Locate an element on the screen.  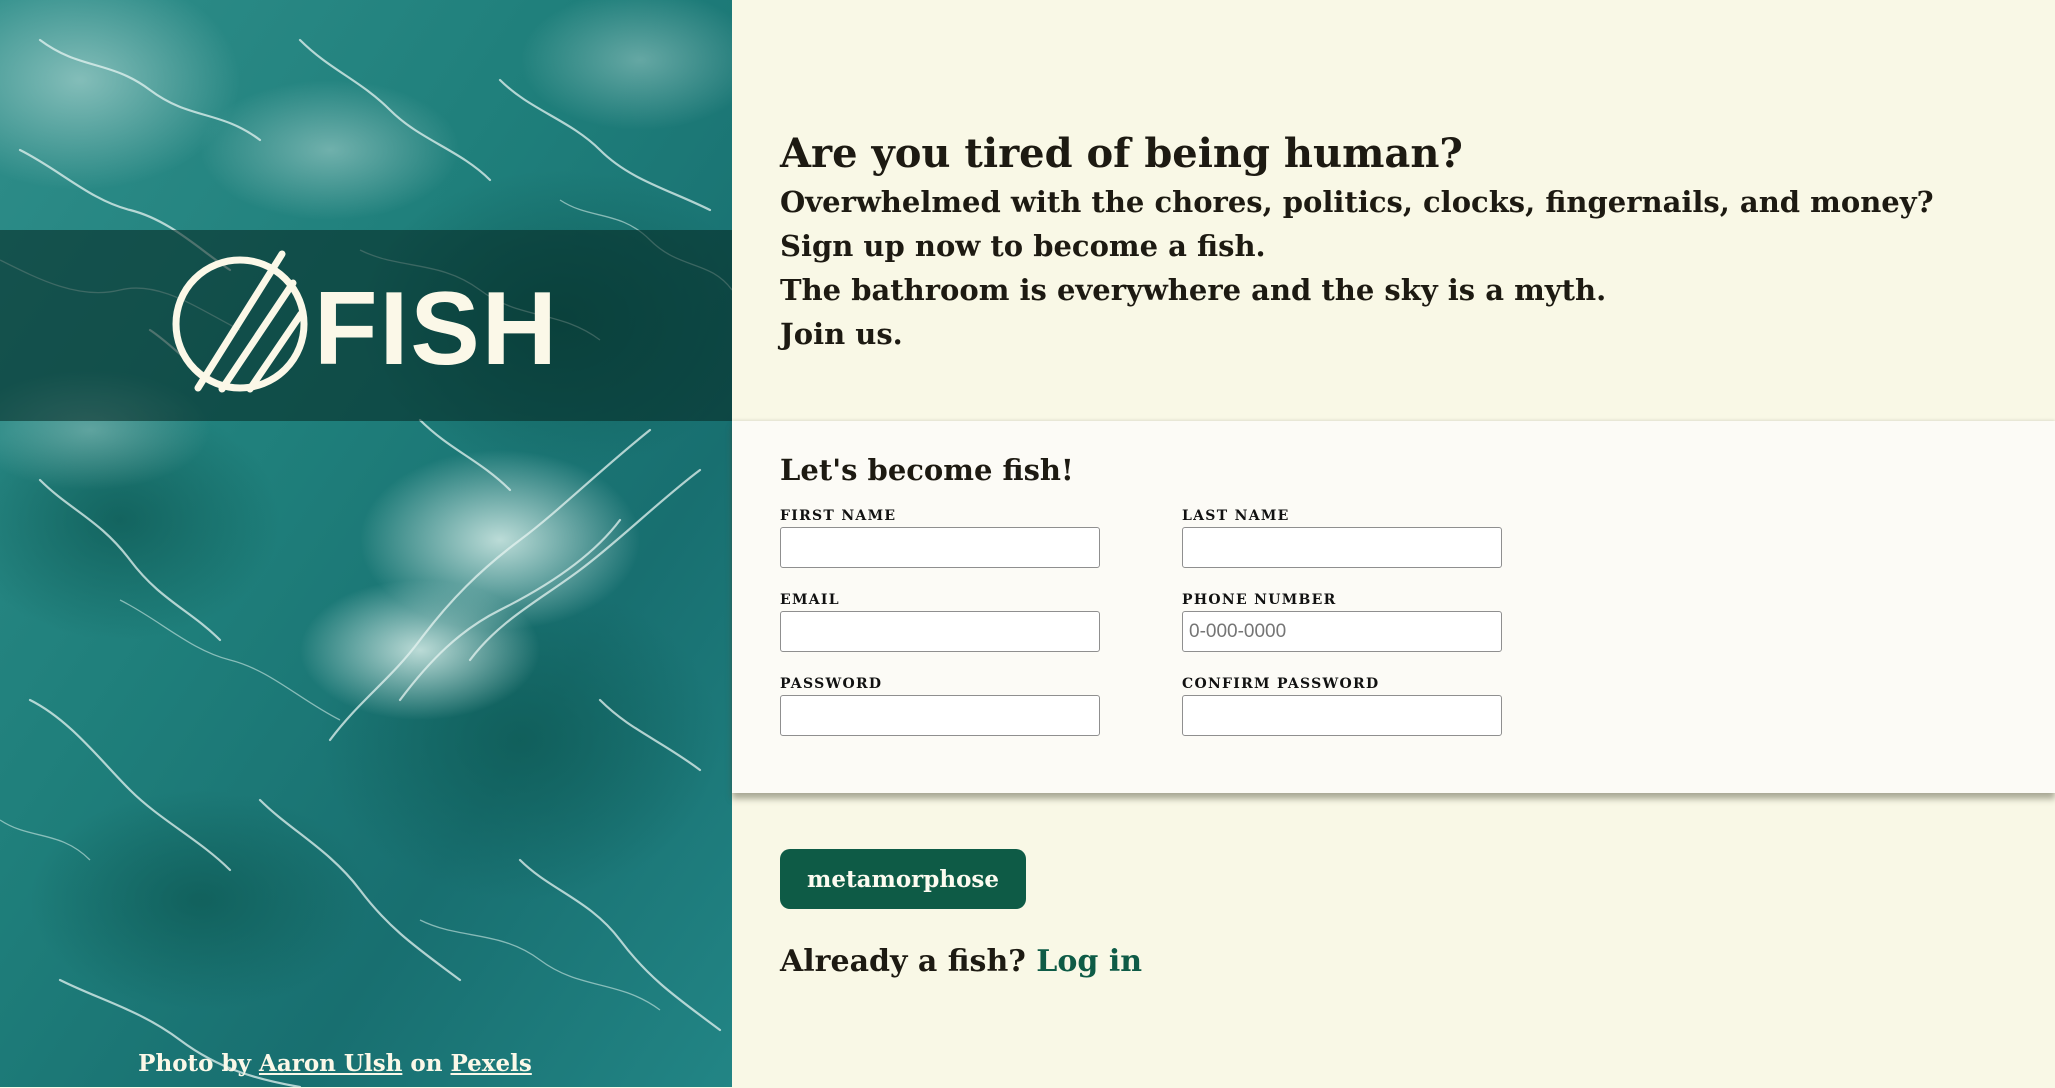
phone-field is located at coordinates (1342, 631).